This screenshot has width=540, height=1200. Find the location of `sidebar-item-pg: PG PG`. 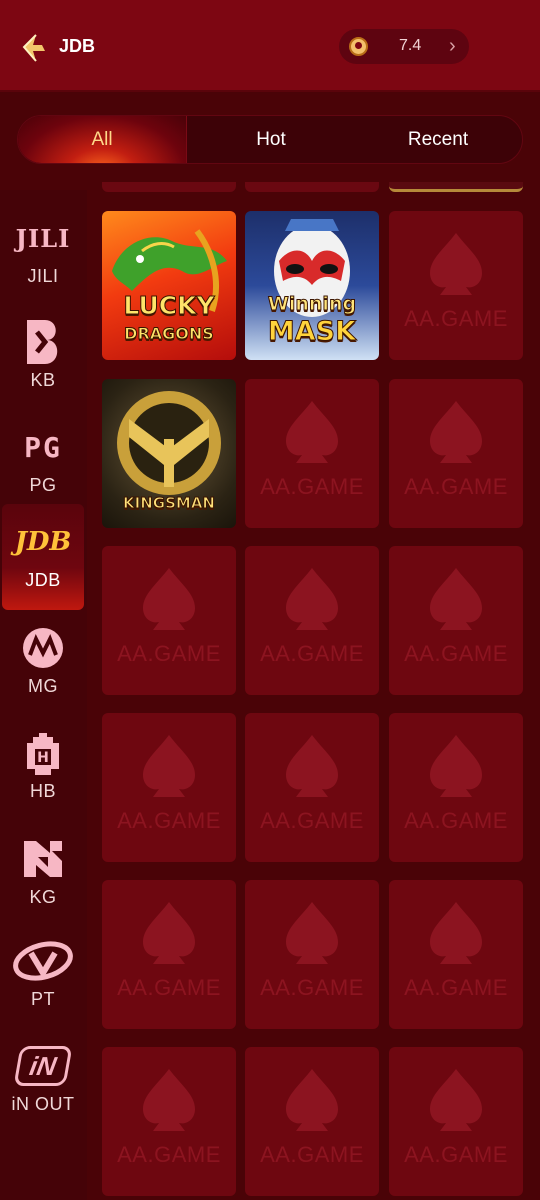

sidebar-item-pg: PG PG is located at coordinates (43, 460).